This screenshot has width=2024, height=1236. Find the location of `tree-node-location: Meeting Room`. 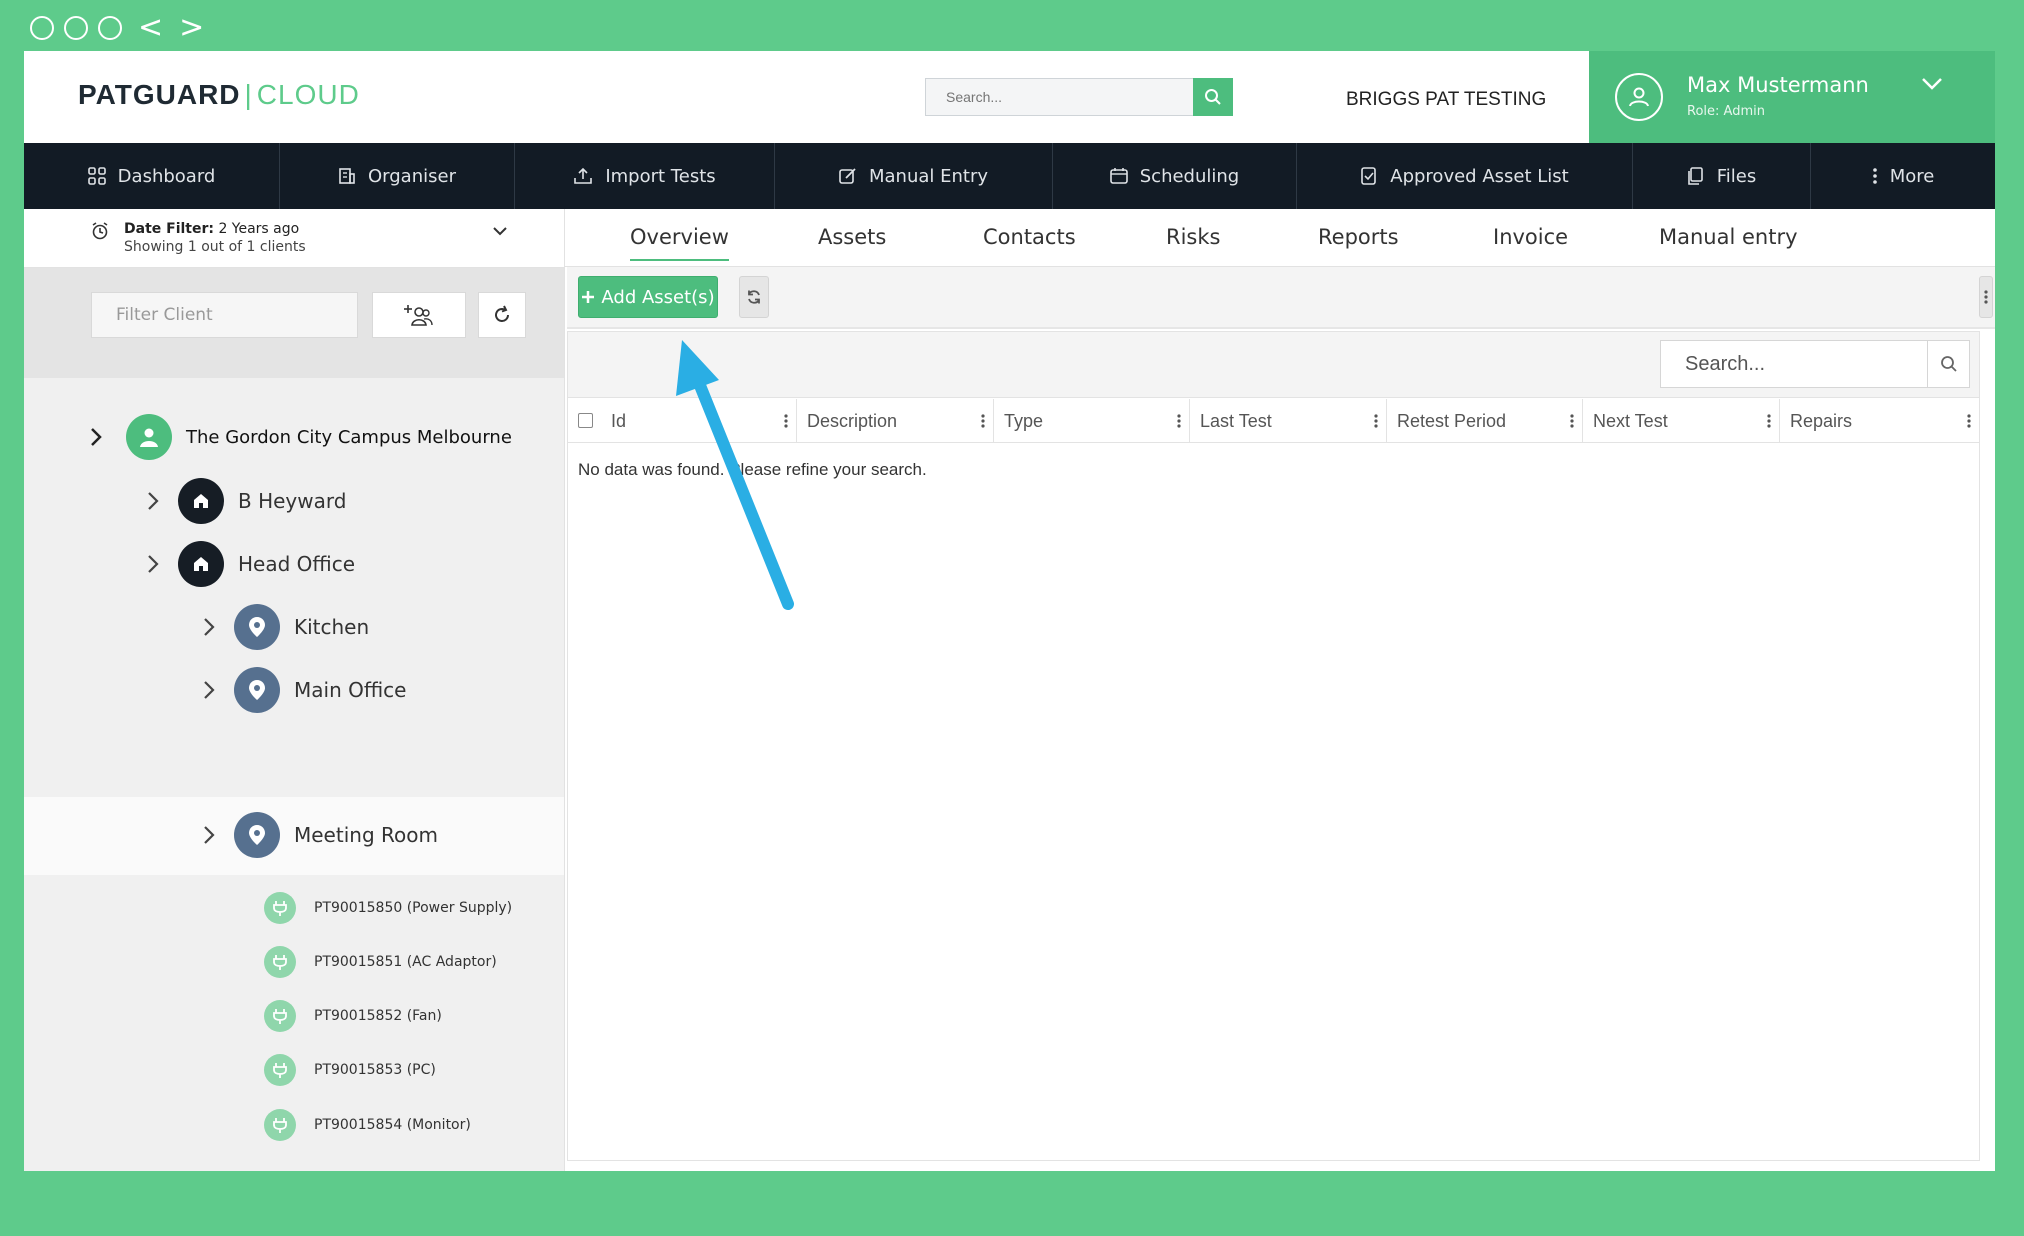

tree-node-location: Meeting Room is located at coordinates (318, 835).